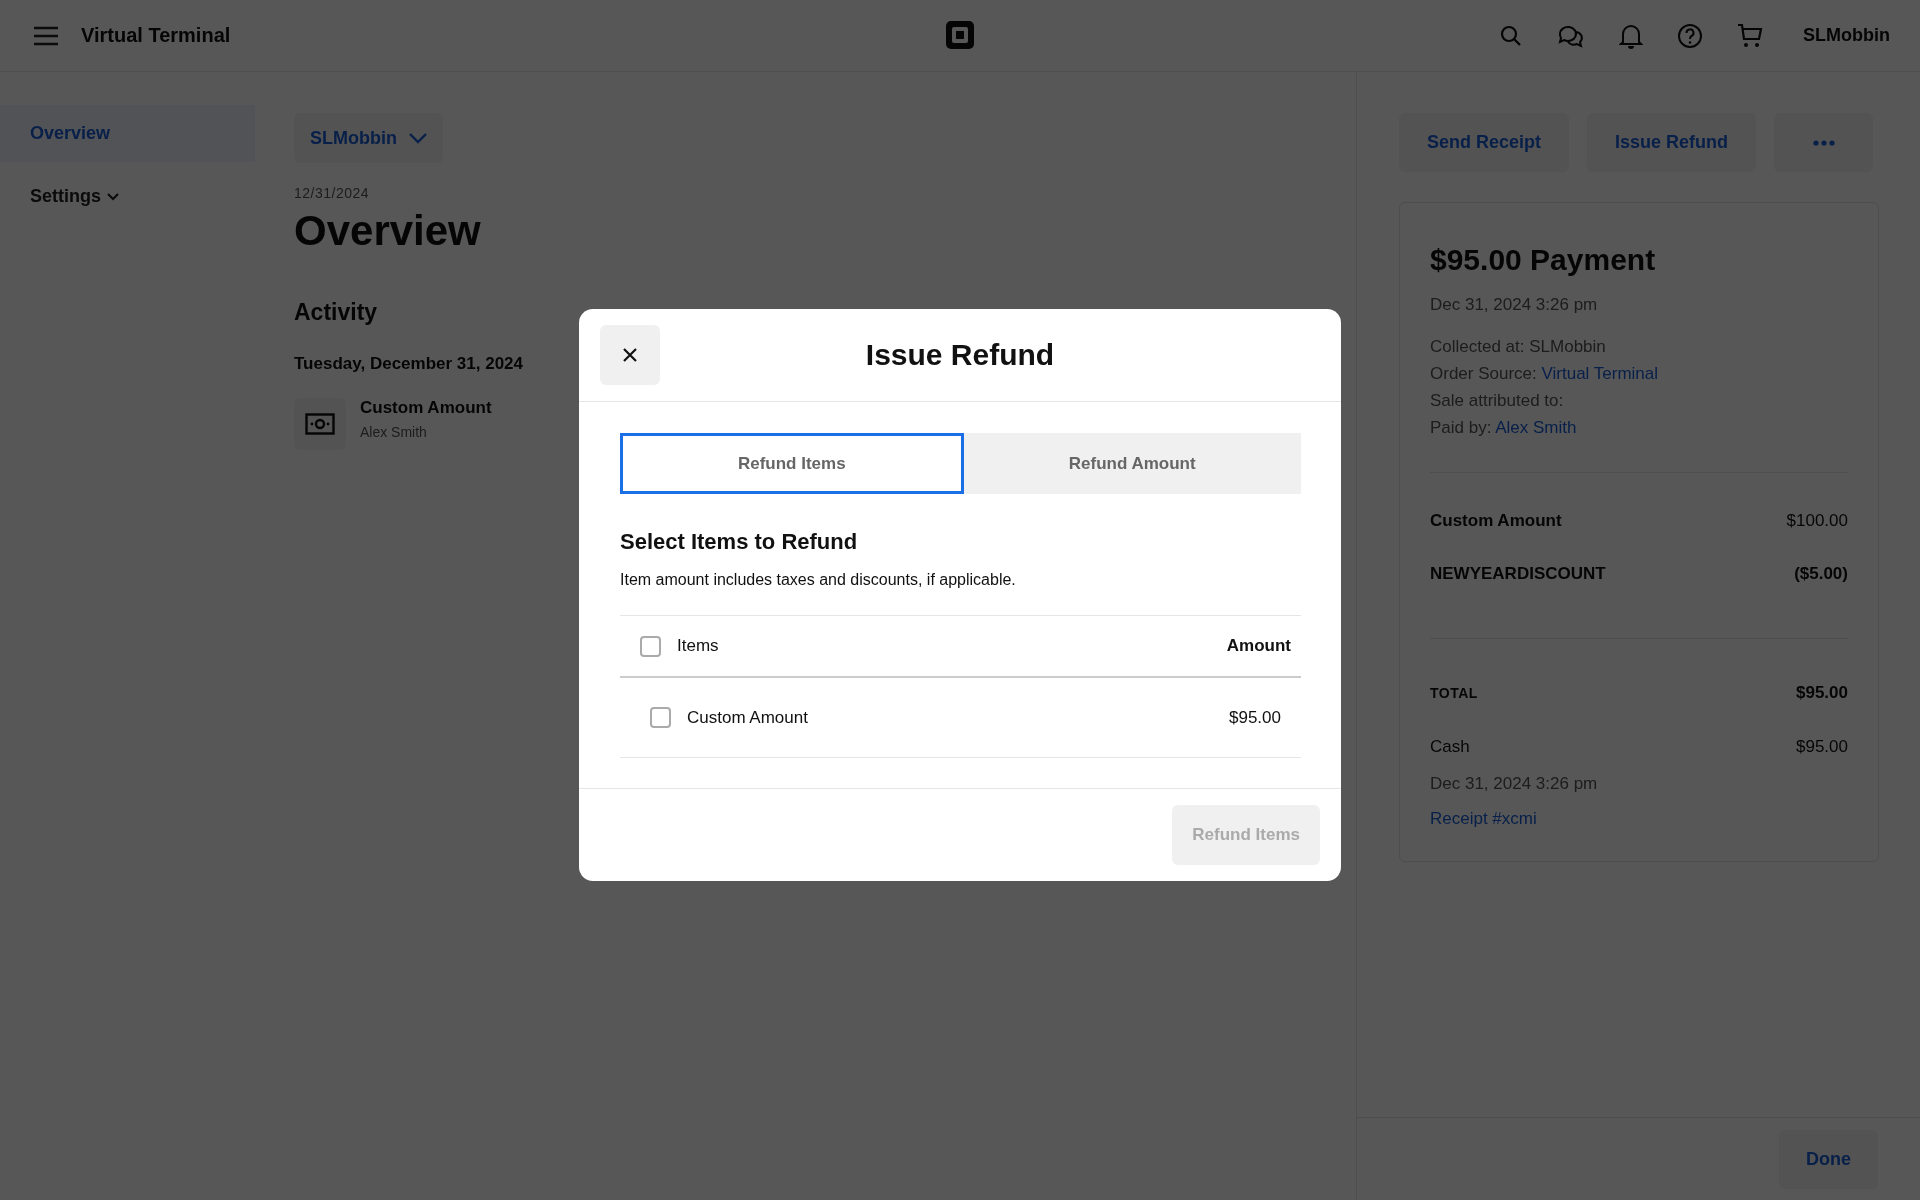  I want to click on line-item-name: NEWYEARDISCOUNT, so click(1518, 574).